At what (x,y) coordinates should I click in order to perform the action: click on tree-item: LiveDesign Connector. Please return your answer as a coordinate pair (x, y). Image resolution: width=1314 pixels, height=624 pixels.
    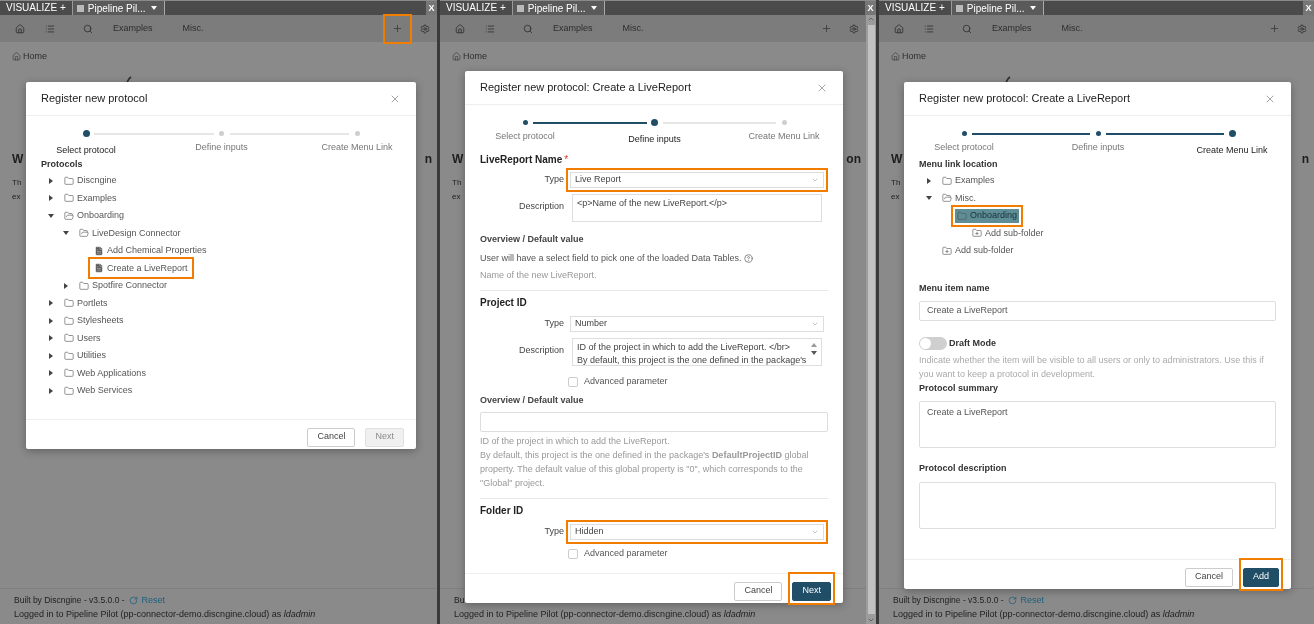
    Looking at the image, I should click on (130, 233).